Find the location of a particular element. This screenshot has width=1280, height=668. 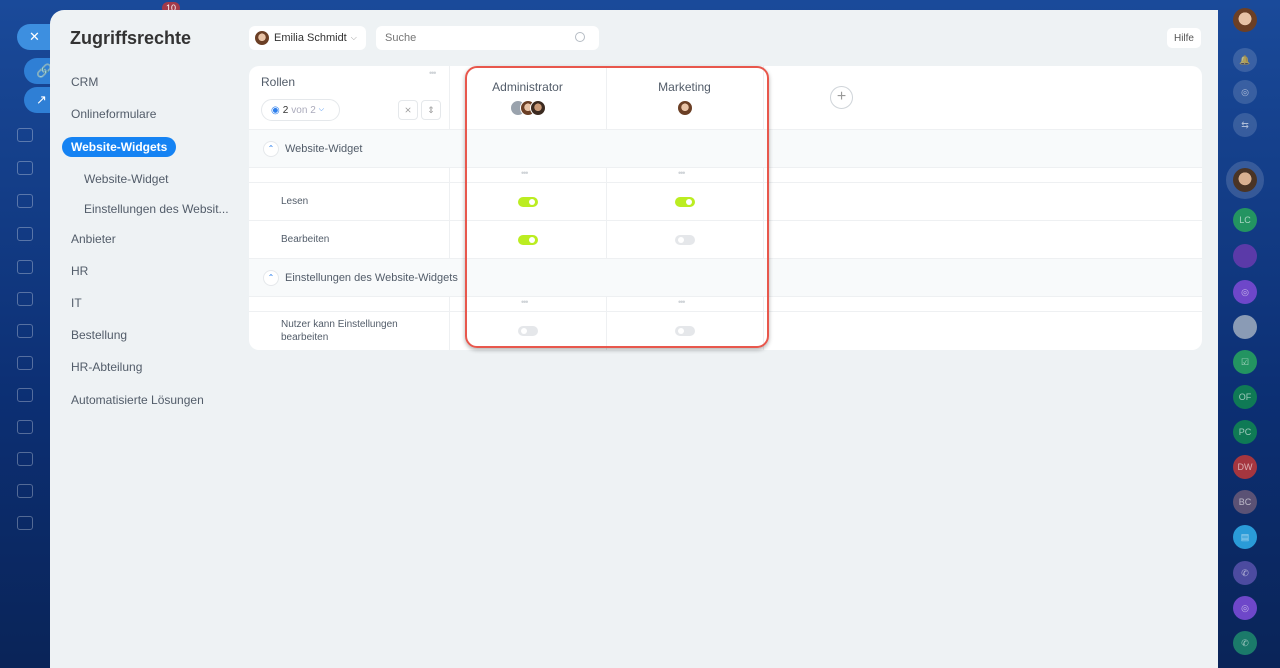

chat-bc: BC is located at coordinates (1245, 502).